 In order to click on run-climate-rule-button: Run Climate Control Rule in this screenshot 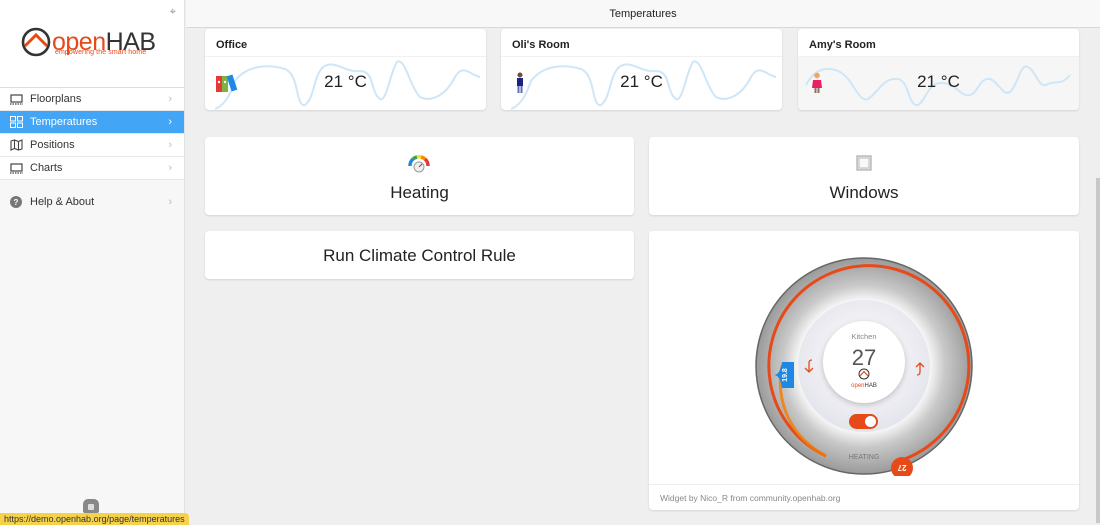, I will do `click(419, 255)`.